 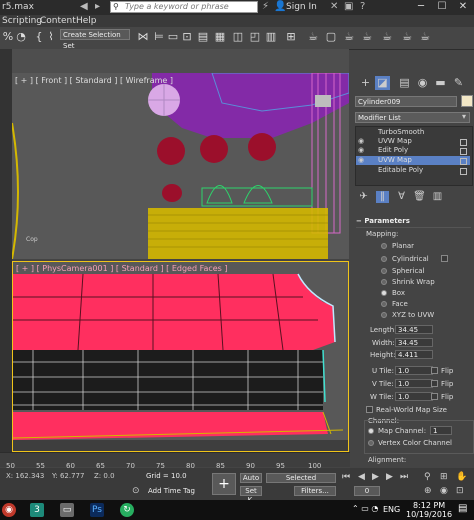 What do you see at coordinates (384, 293) in the screenshot?
I see `radio-box` at bounding box center [384, 293].